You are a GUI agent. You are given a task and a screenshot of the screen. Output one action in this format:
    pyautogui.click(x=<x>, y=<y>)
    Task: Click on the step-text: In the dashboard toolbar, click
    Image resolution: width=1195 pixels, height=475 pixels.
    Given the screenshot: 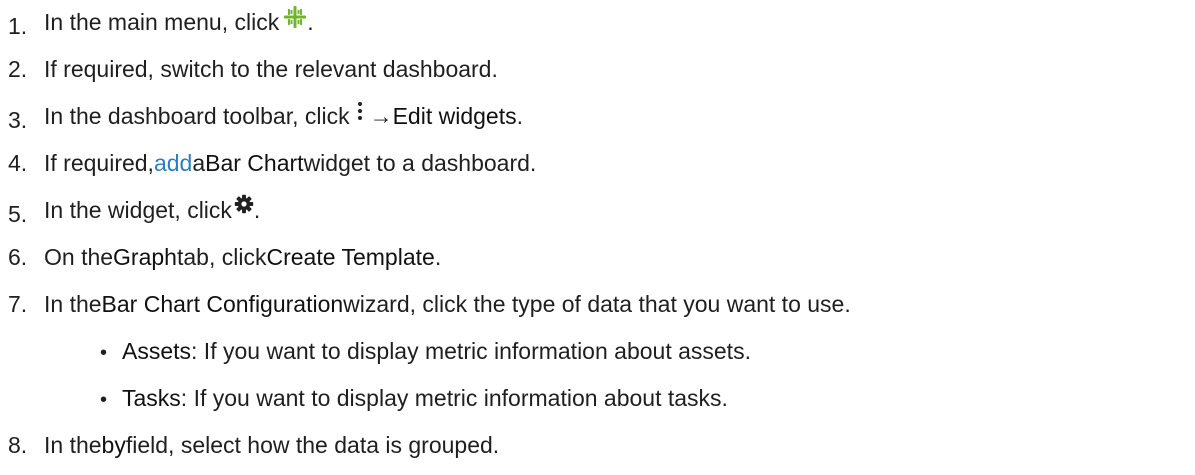 What is the action you would take?
    pyautogui.click(x=197, y=116)
    